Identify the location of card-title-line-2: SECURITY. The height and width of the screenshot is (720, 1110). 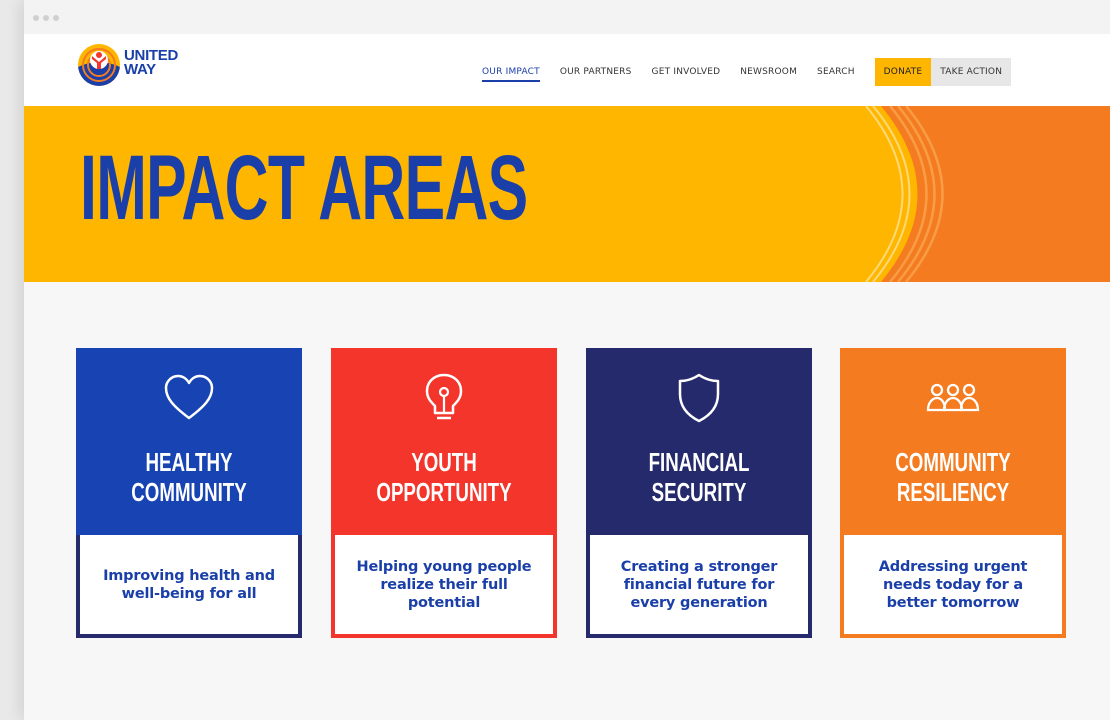
(699, 492).